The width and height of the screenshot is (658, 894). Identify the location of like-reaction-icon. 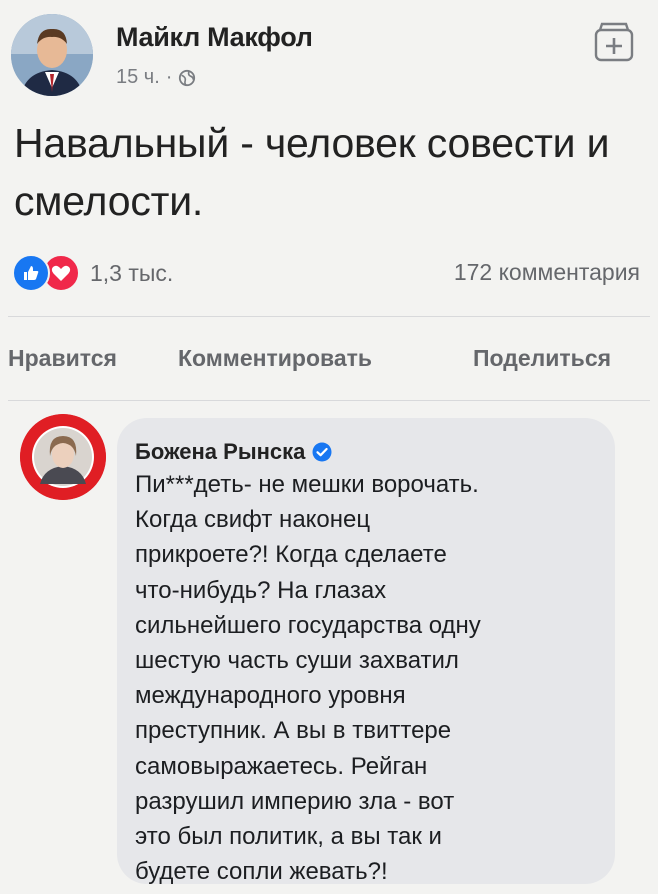
(31, 273).